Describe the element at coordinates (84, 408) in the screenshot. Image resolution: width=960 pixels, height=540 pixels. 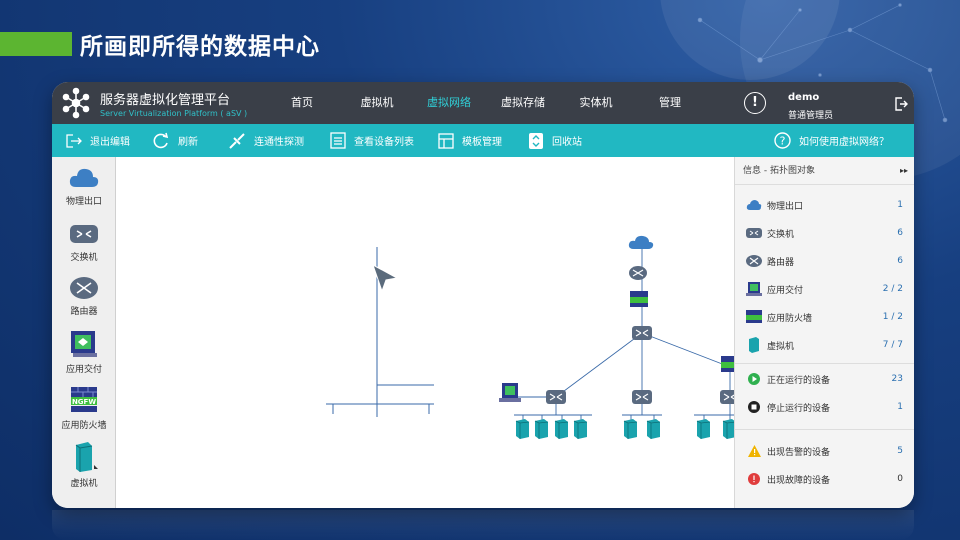
I see `palette-ngfw: NGFW 应用防火墙` at that location.